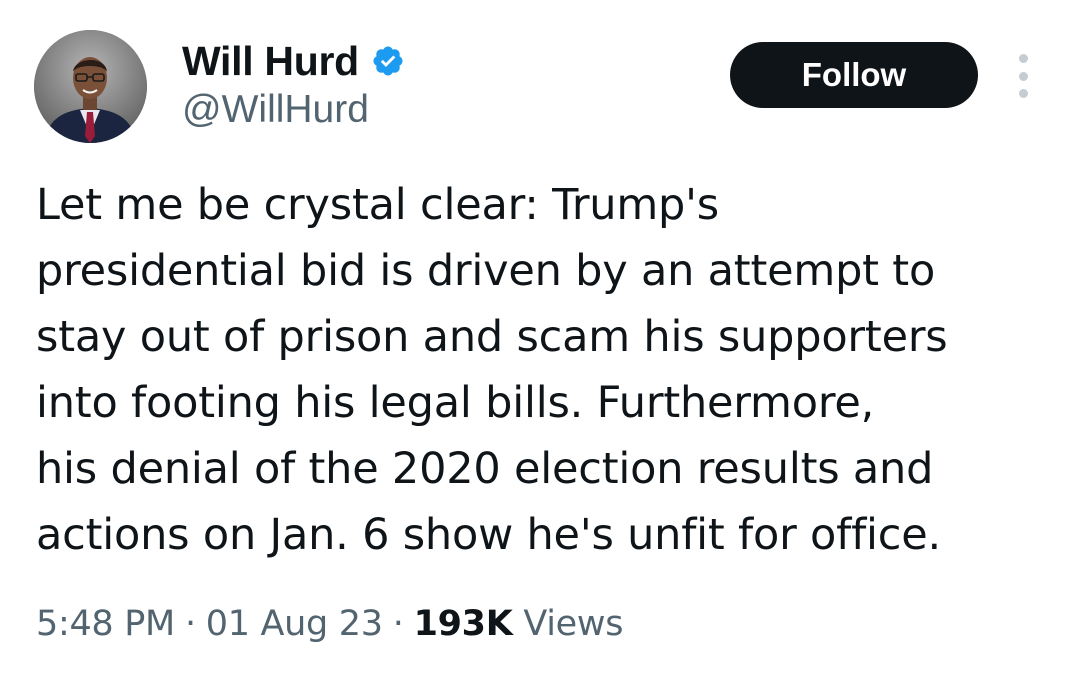 The image size is (1080, 688). I want to click on follow-button: Follow, so click(854, 75).